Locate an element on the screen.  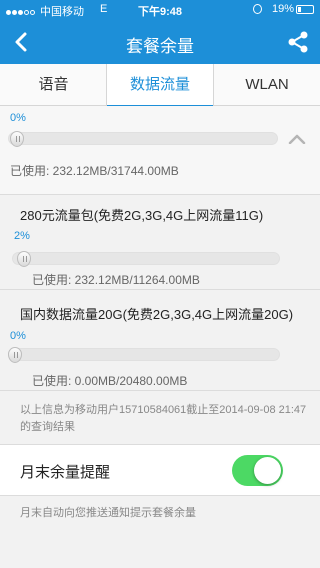
page-title: 套餐余量 is located at coordinates (160, 46).